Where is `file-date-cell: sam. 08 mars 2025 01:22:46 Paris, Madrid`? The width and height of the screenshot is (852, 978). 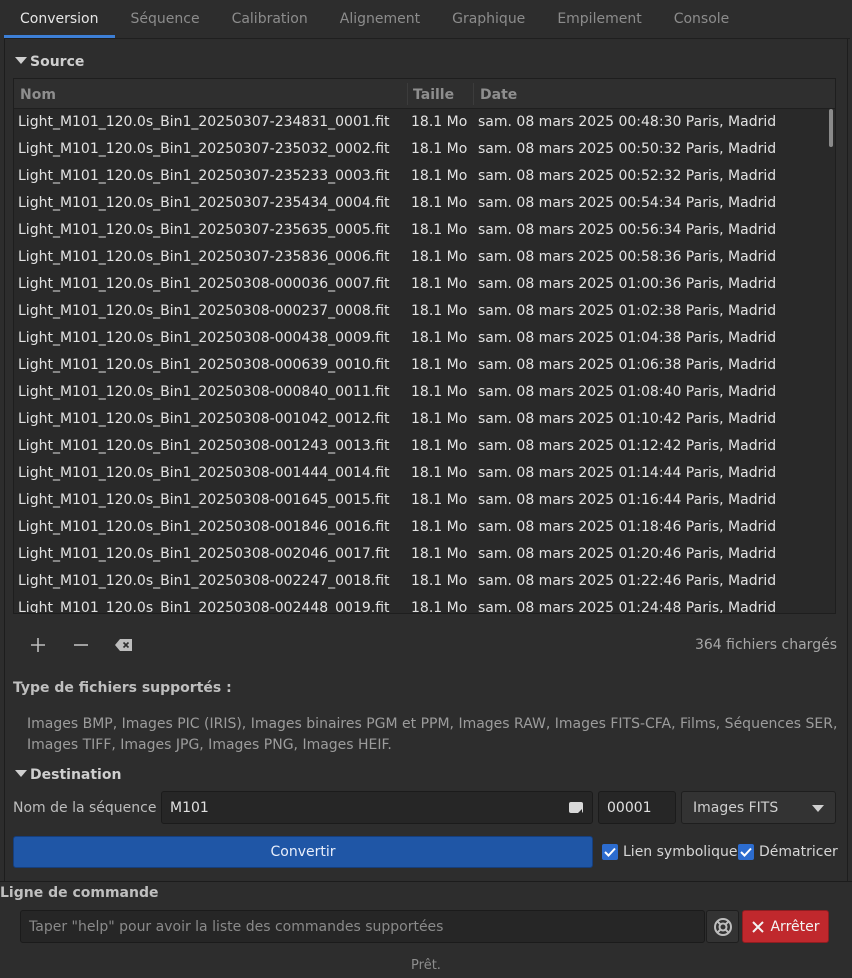
file-date-cell: sam. 08 mars 2025 01:22:46 Paris, Madrid is located at coordinates (627, 581).